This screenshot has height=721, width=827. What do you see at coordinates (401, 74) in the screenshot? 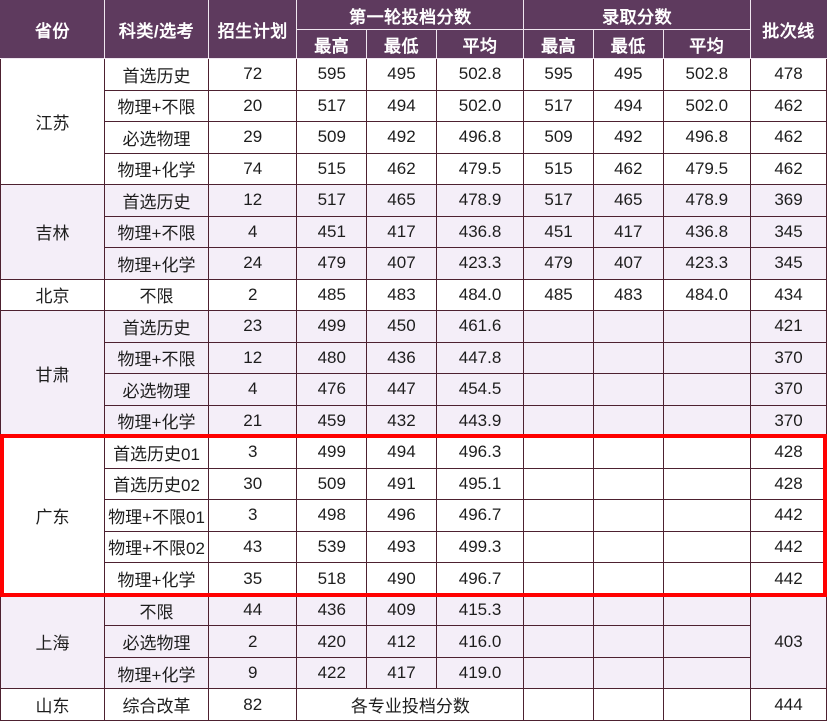
I see `first-round-min-cell: 495` at bounding box center [401, 74].